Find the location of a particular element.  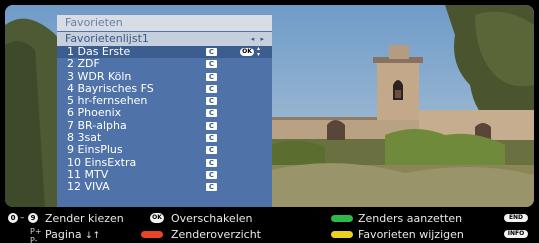

channel-row: 6 Phoenix C is located at coordinates (164, 113).